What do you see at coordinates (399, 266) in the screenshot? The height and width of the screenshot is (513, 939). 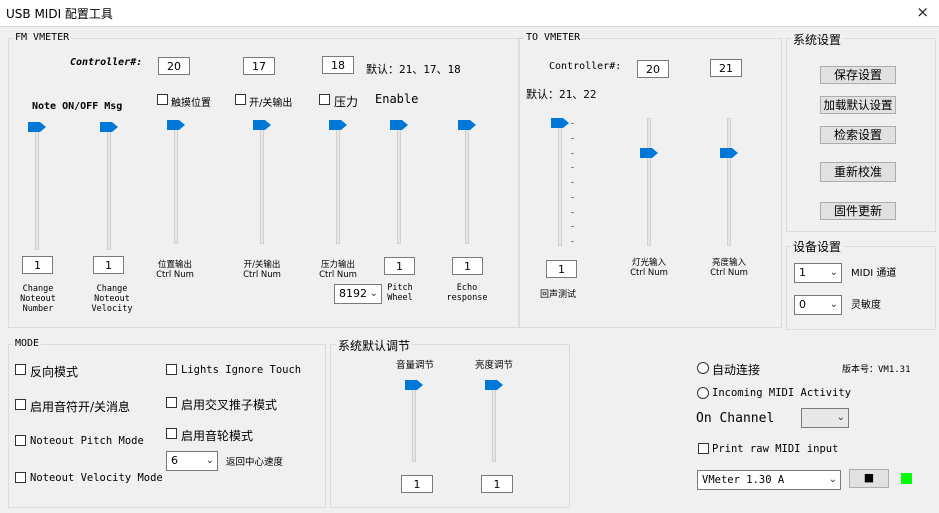 I see `pitch-wheel-field: 1` at bounding box center [399, 266].